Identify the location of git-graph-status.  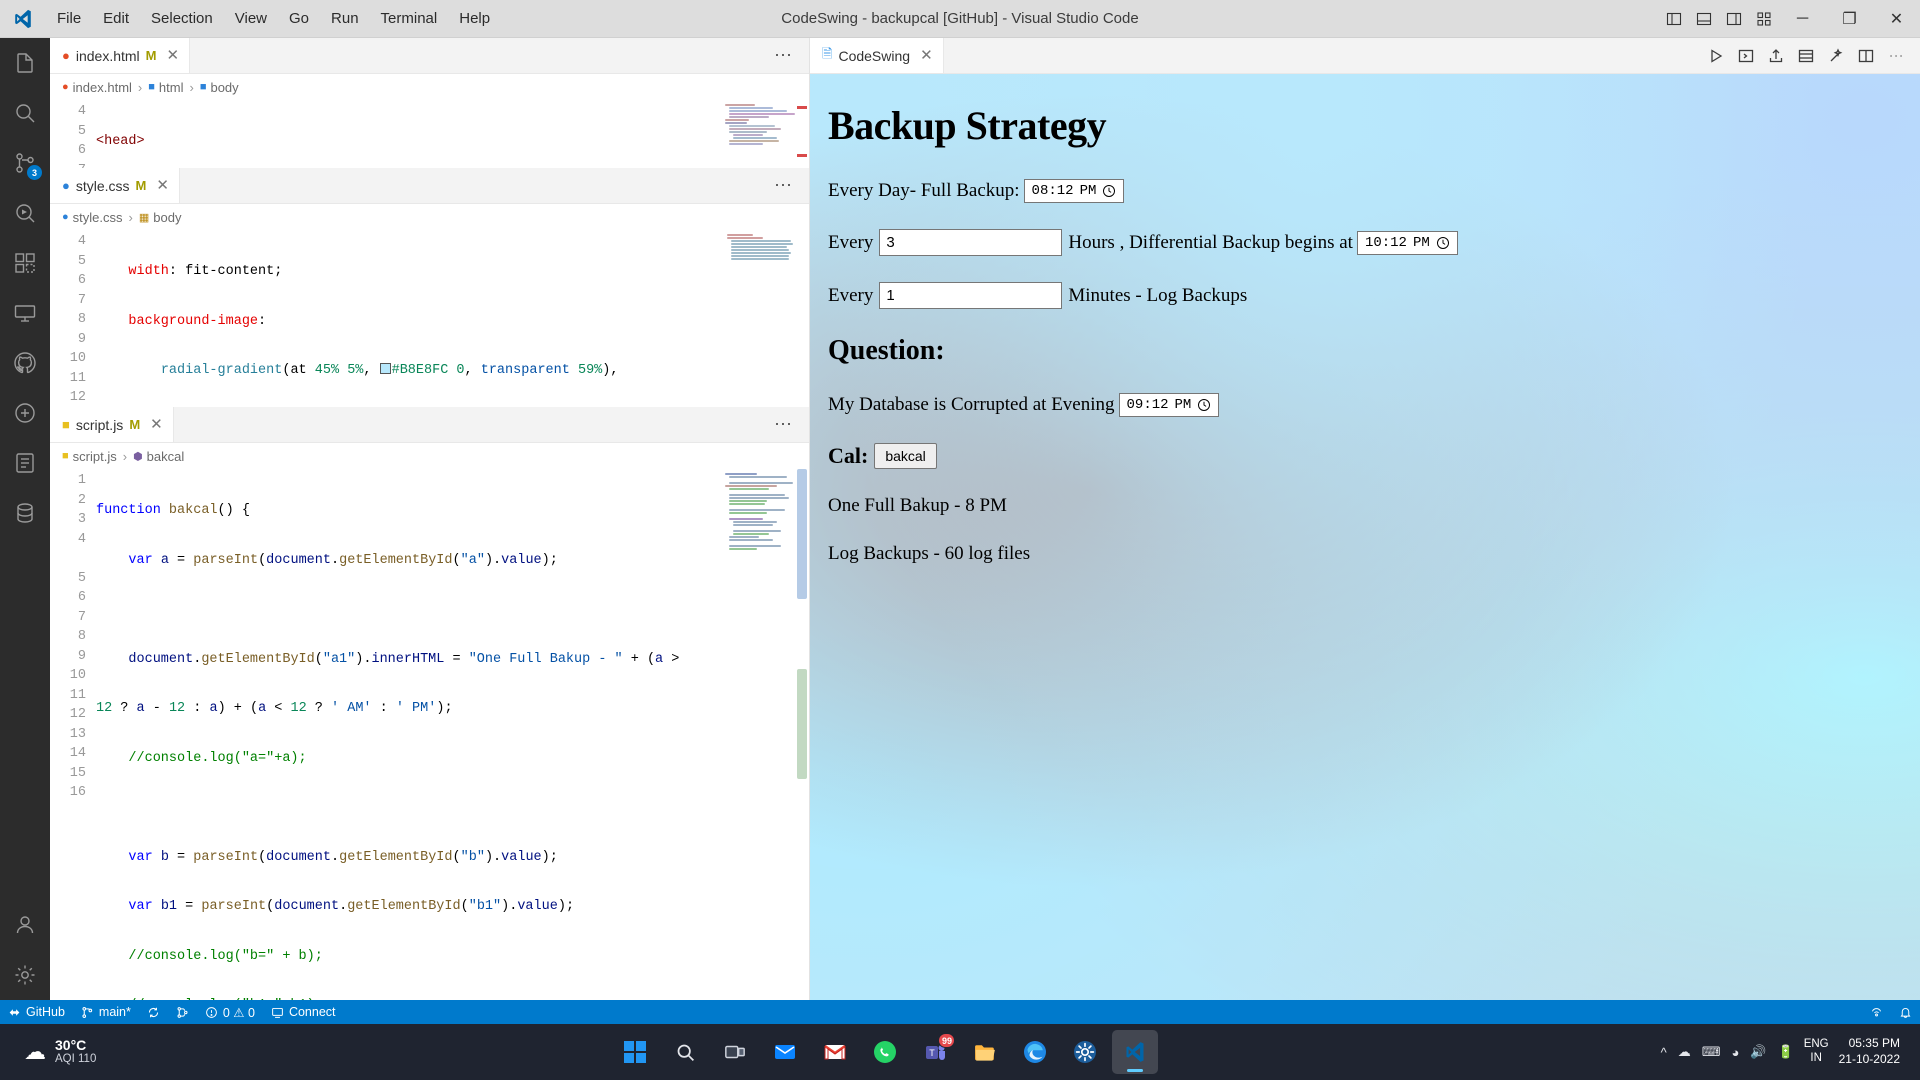
(182, 1012).